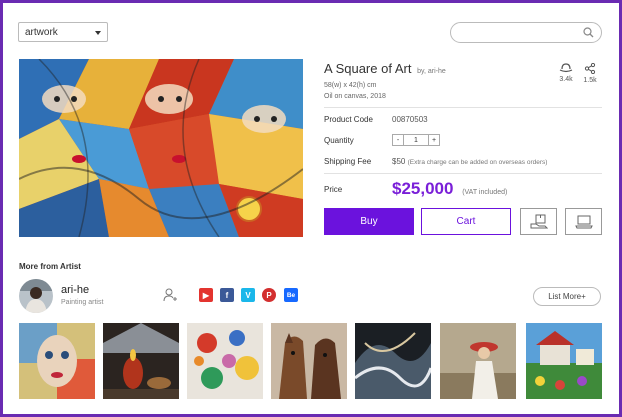 The width and height of the screenshot is (622, 417). What do you see at coordinates (206, 295) in the screenshot?
I see `youtube-icon: ▶` at bounding box center [206, 295].